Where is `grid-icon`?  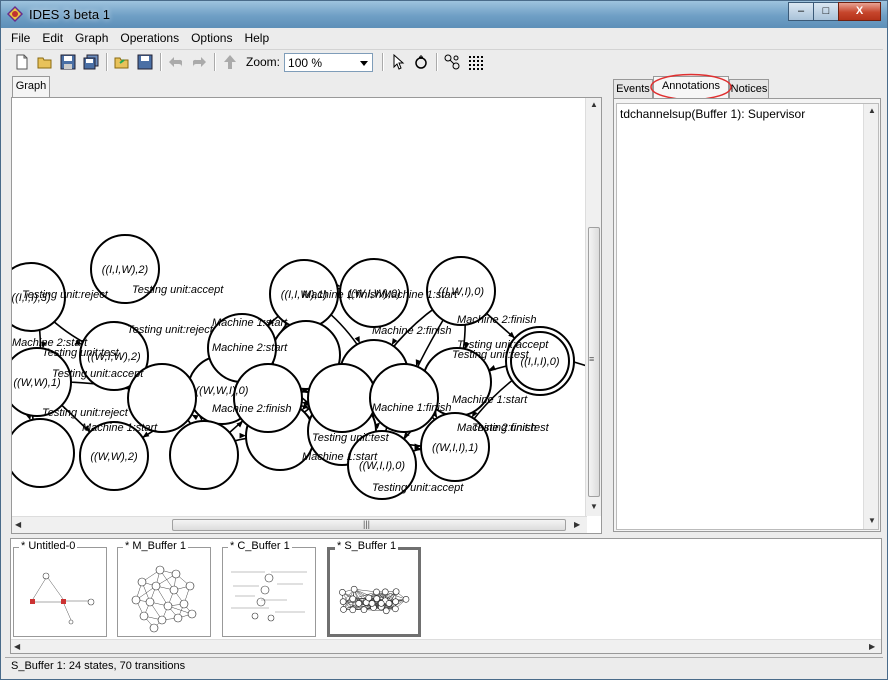 grid-icon is located at coordinates (476, 63).